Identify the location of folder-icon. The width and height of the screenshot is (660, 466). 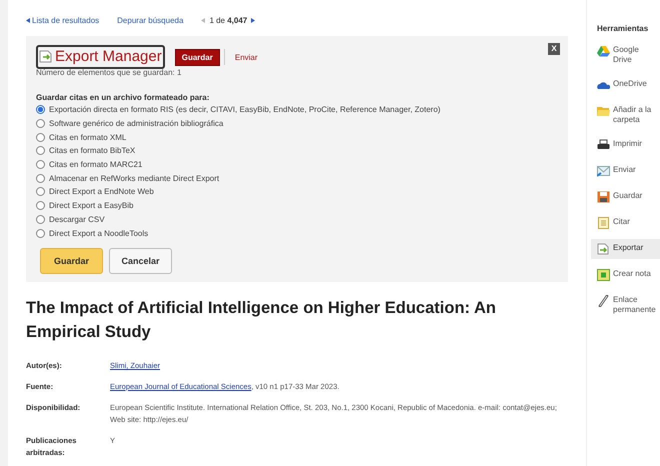
(603, 111).